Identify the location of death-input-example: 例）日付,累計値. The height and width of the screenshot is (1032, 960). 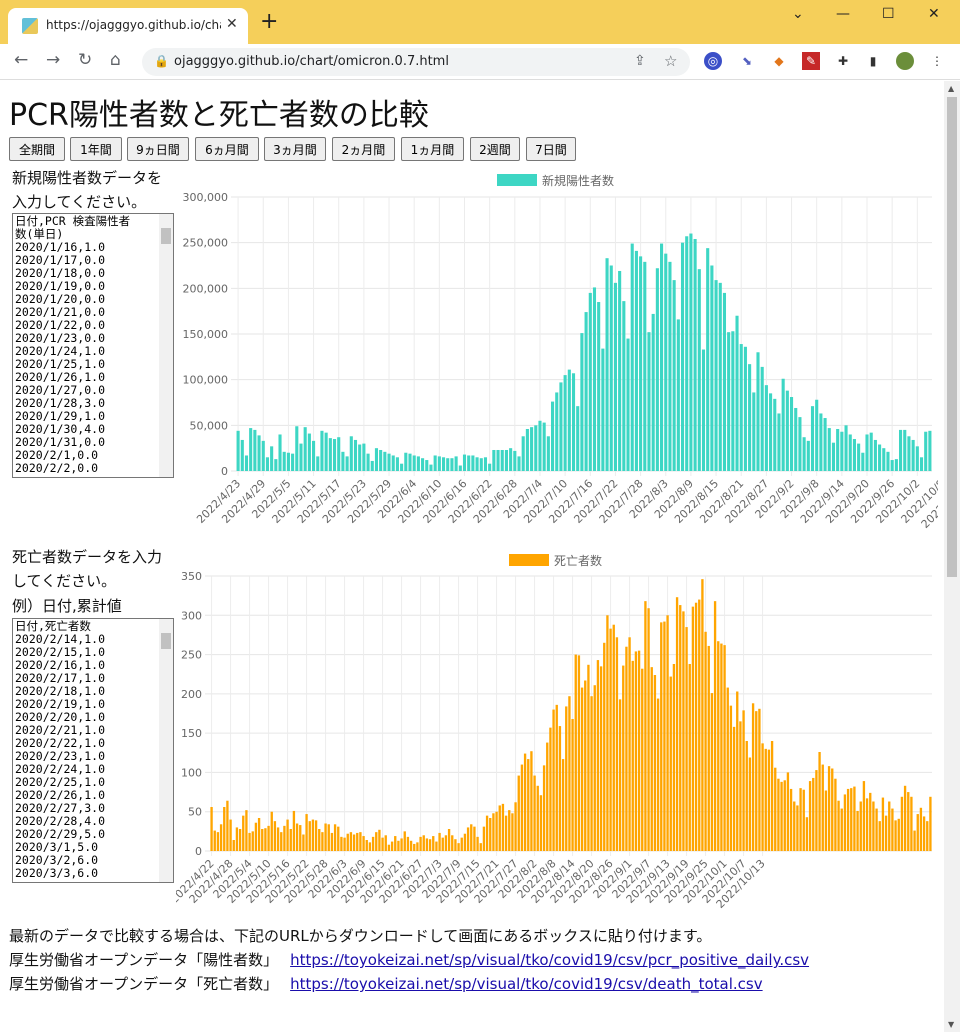
(67, 606).